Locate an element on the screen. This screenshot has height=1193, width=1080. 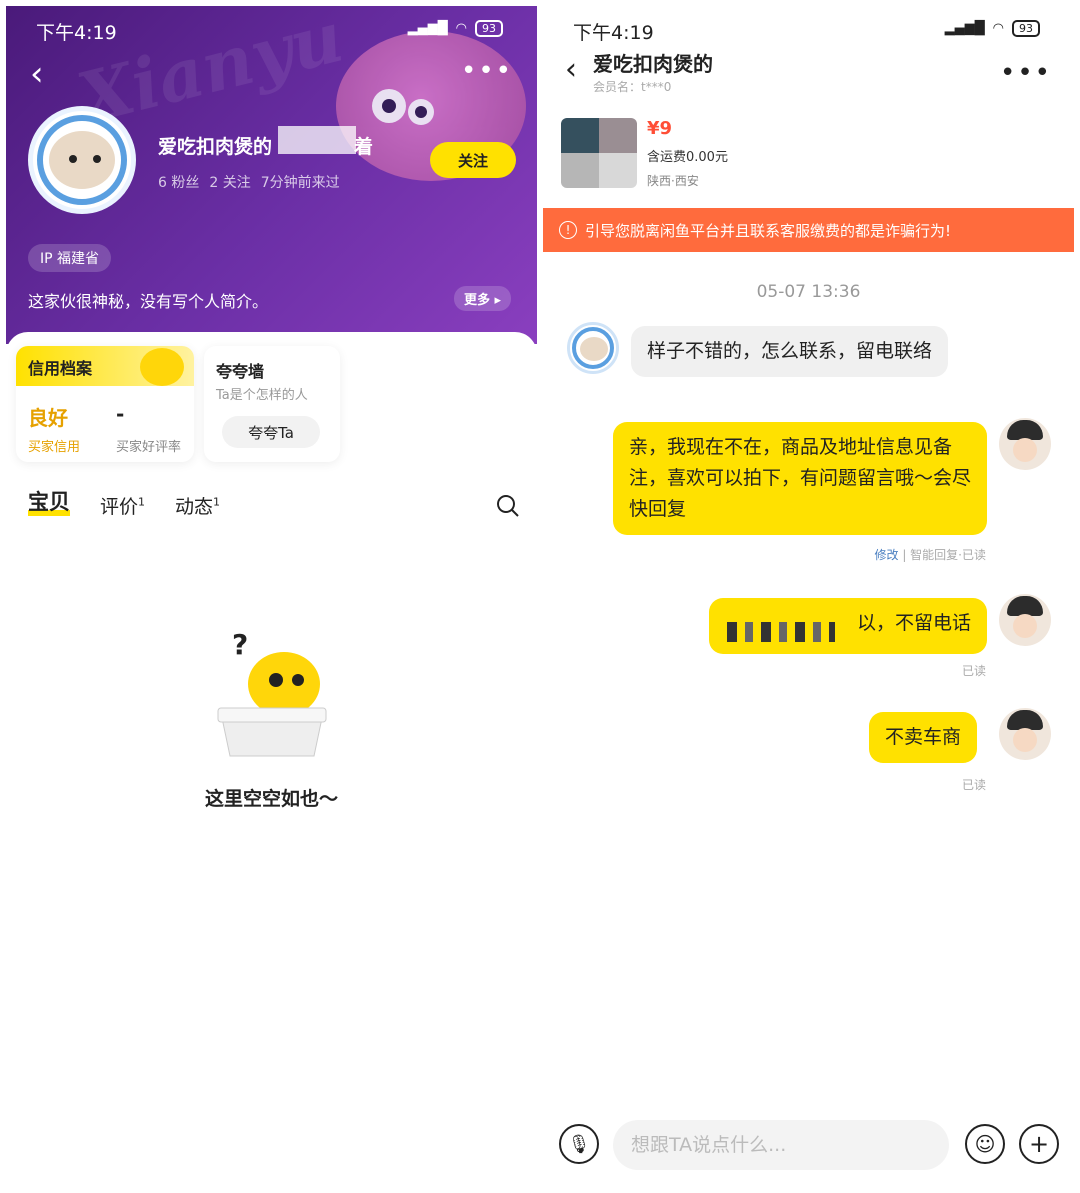
chat-title: 爱吃扣肉煲的 is located at coordinates (653, 64).